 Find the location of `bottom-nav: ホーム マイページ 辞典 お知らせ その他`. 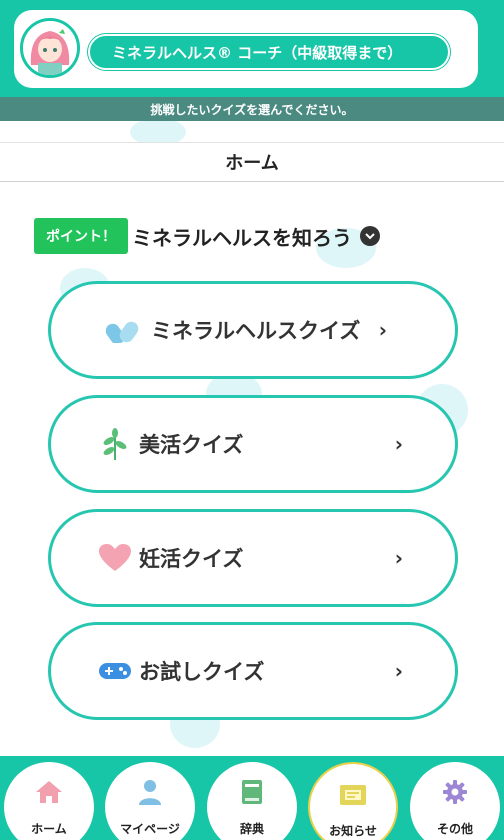

bottom-nav: ホーム マイページ 辞典 お知らせ その他 is located at coordinates (252, 798).